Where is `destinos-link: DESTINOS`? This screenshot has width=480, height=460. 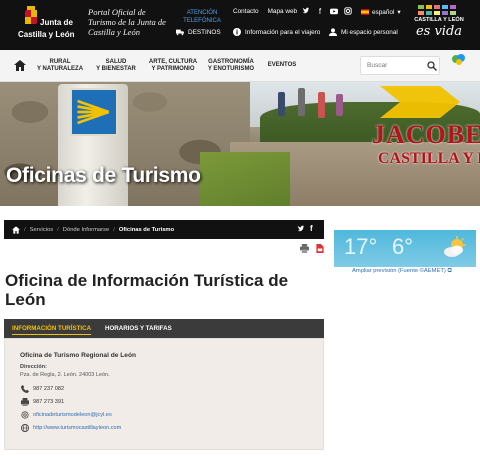 destinos-link: DESTINOS is located at coordinates (198, 32).